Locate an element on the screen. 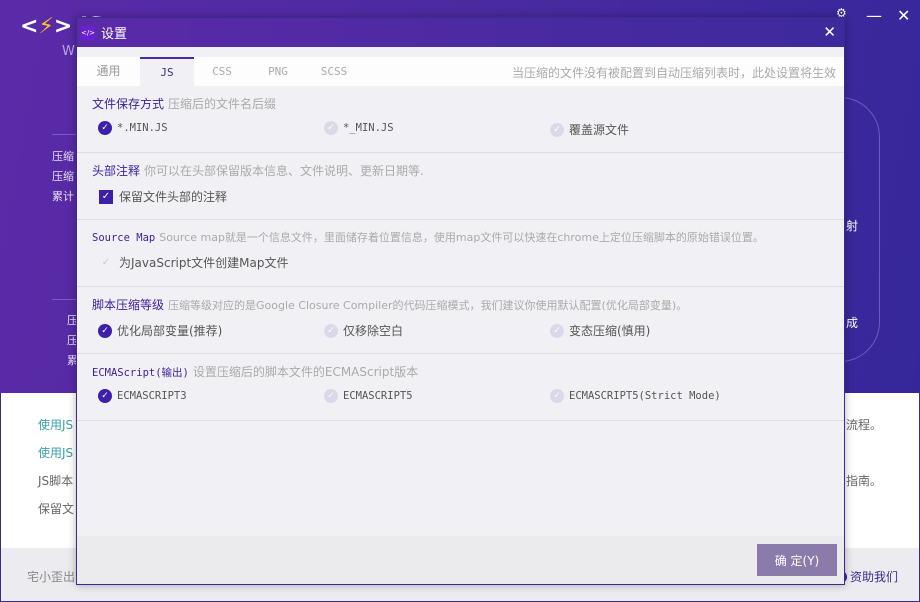  option-label: 为JavaScript文件创建Map文件 is located at coordinates (204, 263).